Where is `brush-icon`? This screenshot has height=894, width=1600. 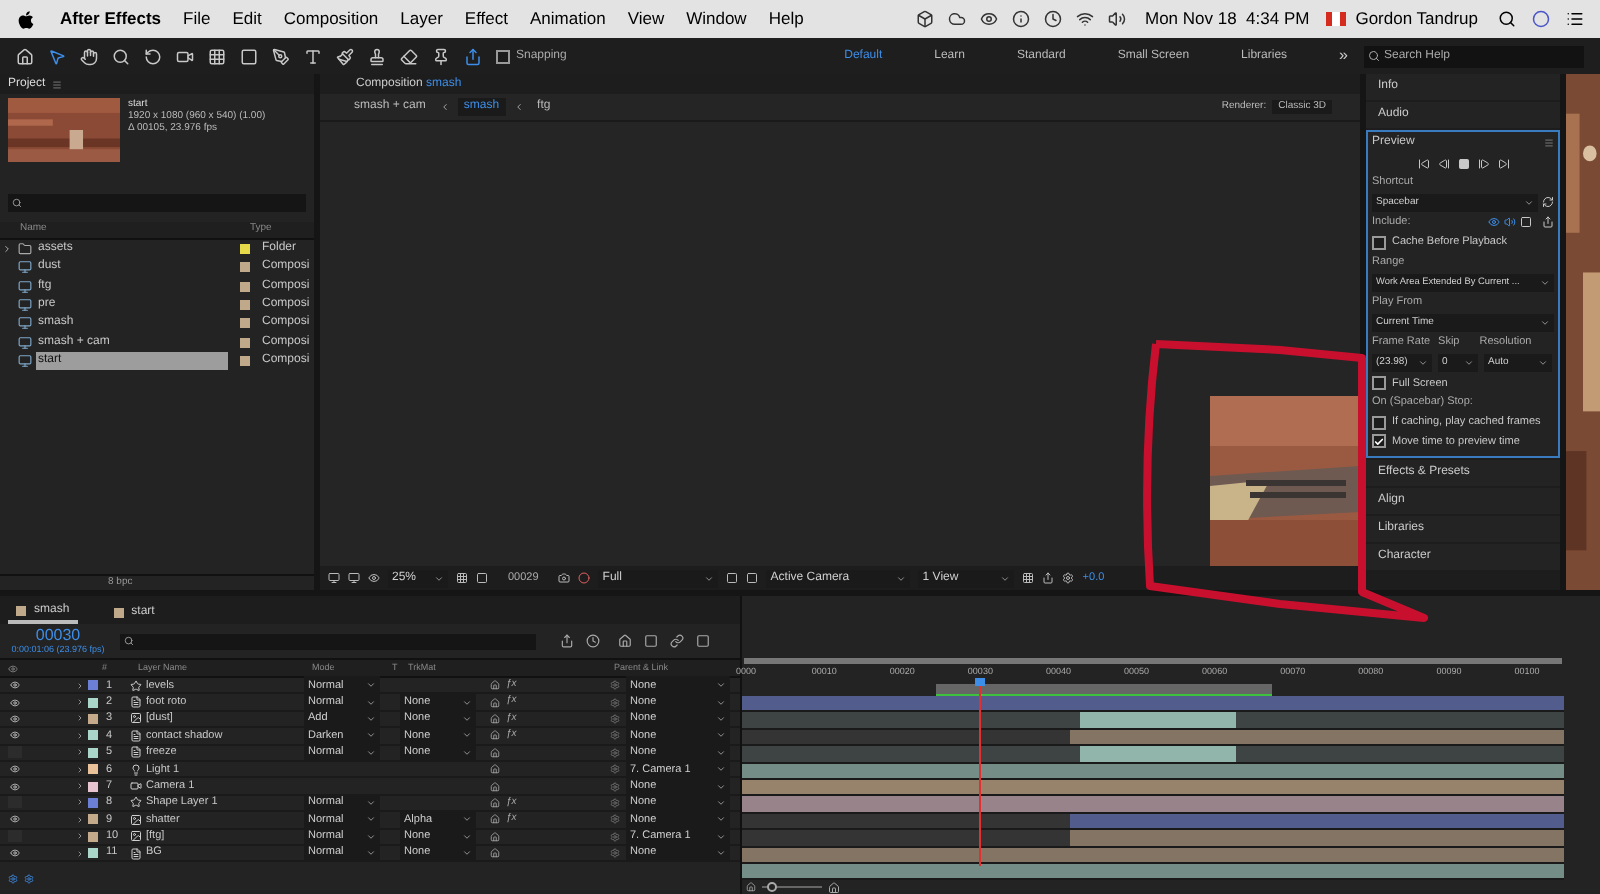 brush-icon is located at coordinates (345, 56).